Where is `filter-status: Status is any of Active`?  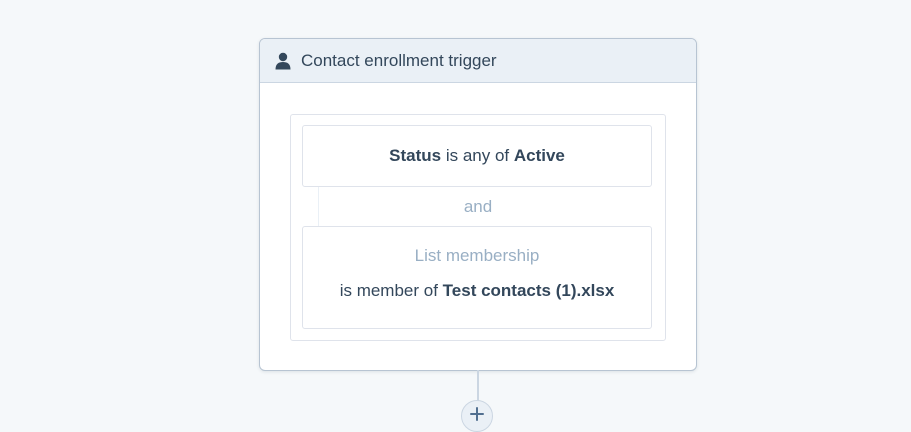
filter-status: Status is any of Active is located at coordinates (477, 156).